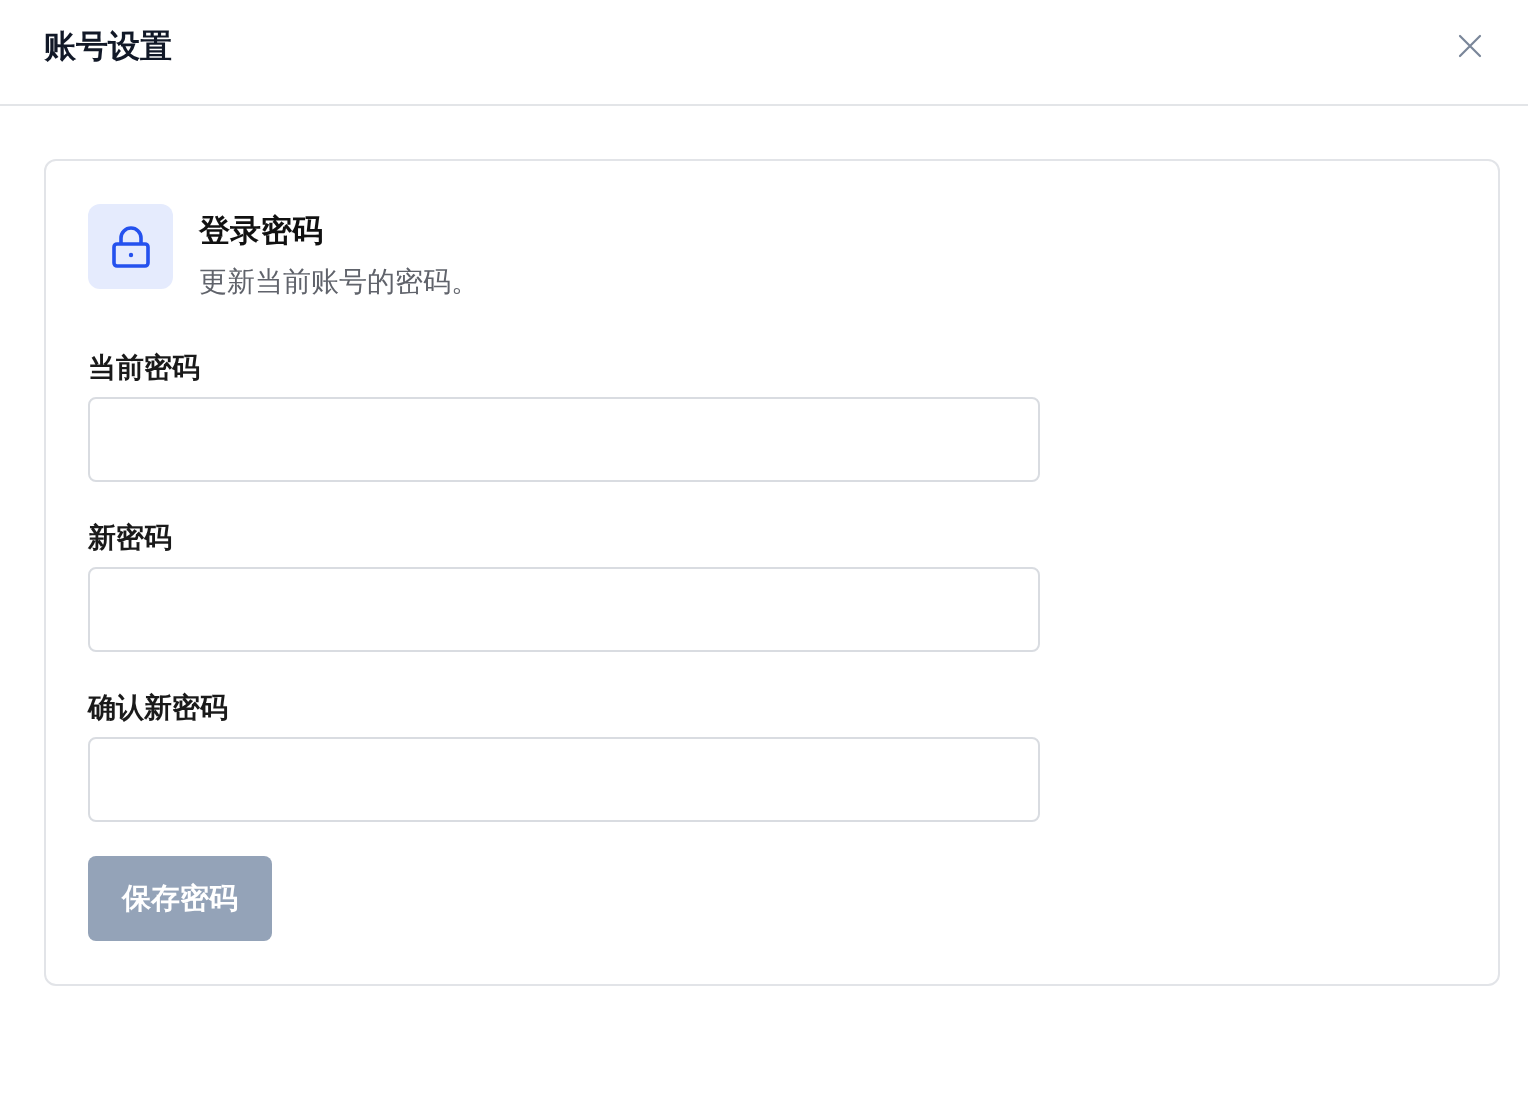  Describe the element at coordinates (130, 246) in the screenshot. I see `lock-icon` at that location.